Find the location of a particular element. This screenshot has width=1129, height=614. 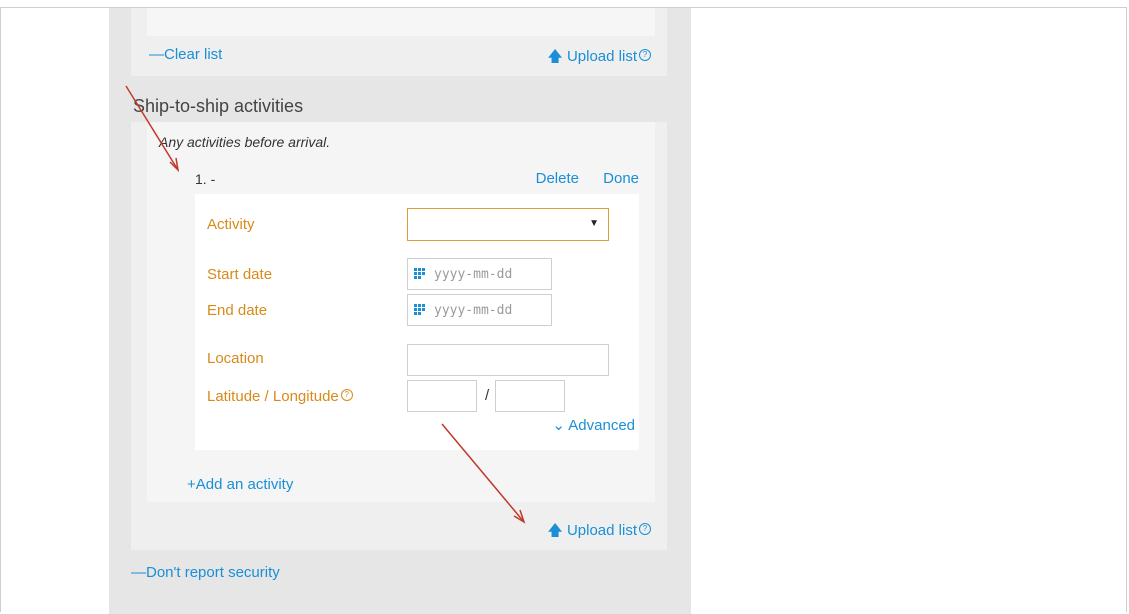

activity-item-header: 1. - Delete Done is located at coordinates (417, 177).